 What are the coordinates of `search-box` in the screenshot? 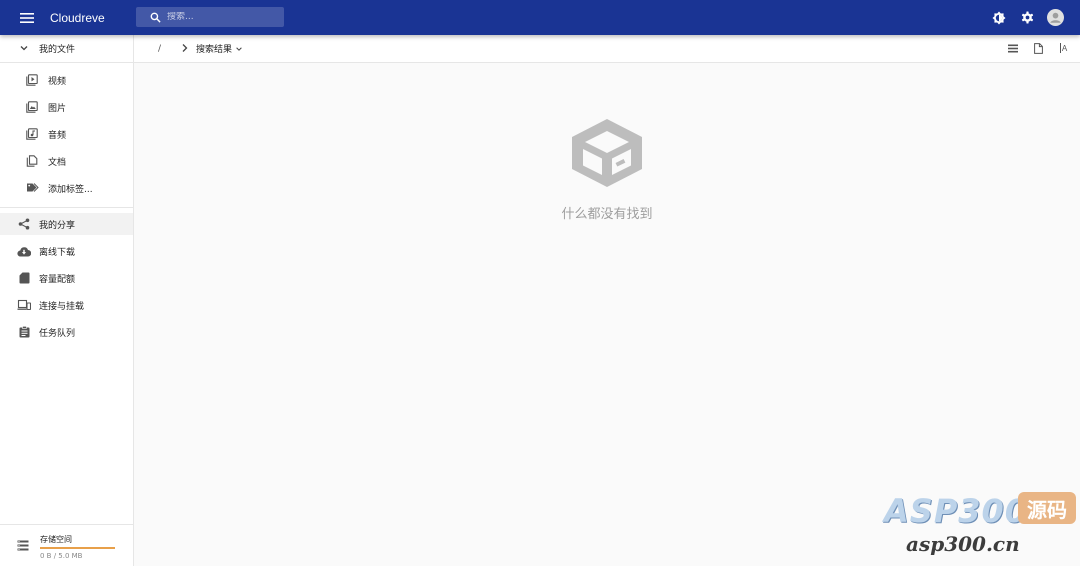 It's located at (210, 17).